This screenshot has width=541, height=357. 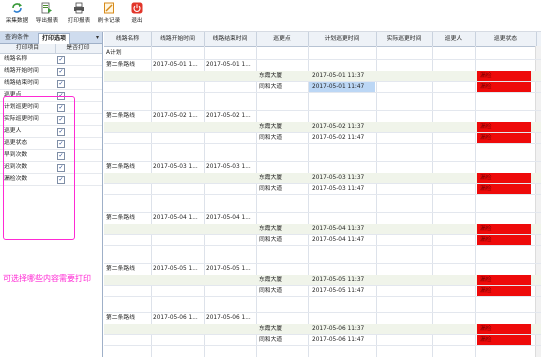 What do you see at coordinates (47, 278) in the screenshot?
I see `annotation-text: 可选择哪些内容需要打印` at bounding box center [47, 278].